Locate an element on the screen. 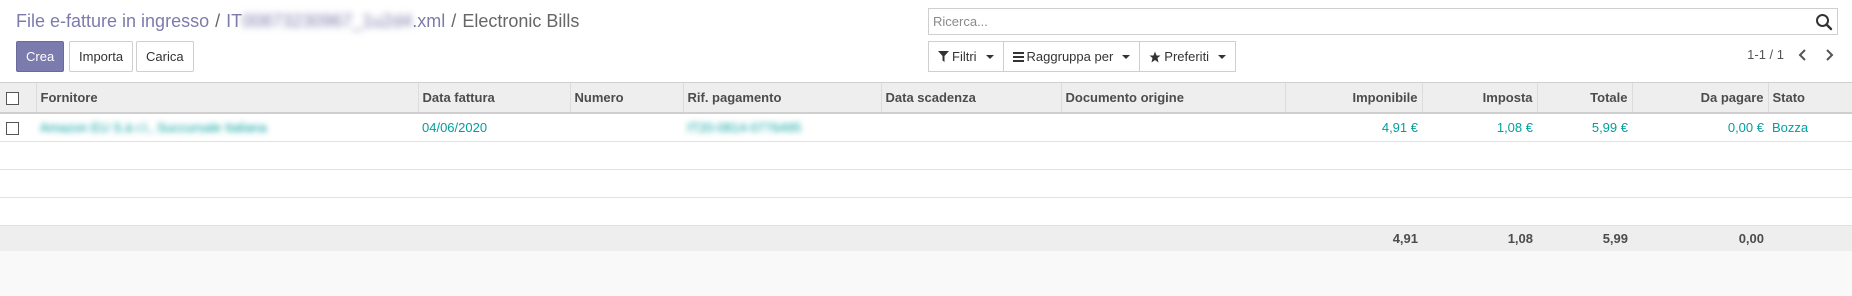 This screenshot has width=1852, height=296. filters-label: Filtri is located at coordinates (964, 56).